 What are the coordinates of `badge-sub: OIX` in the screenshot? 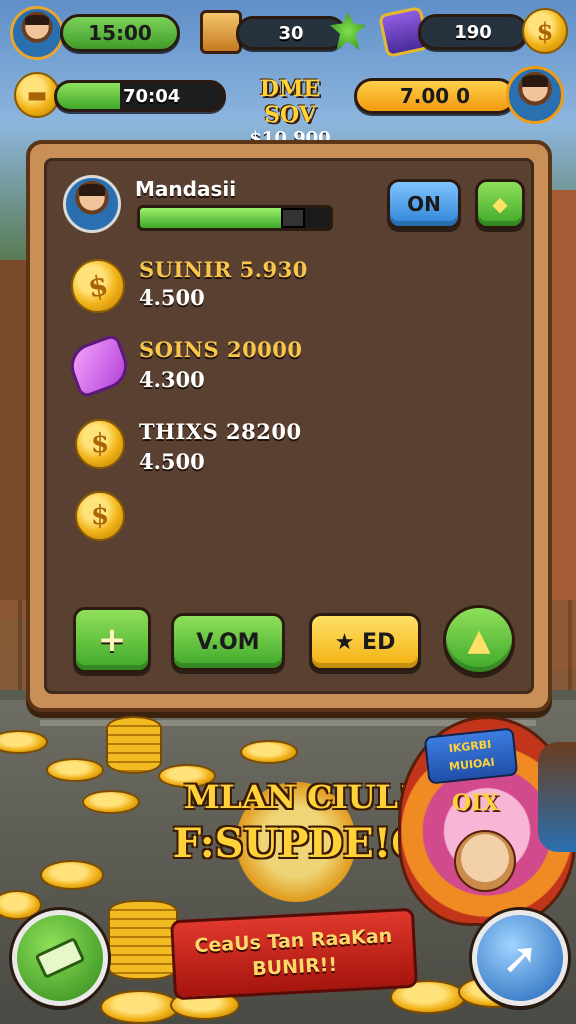 It's located at (475, 803).